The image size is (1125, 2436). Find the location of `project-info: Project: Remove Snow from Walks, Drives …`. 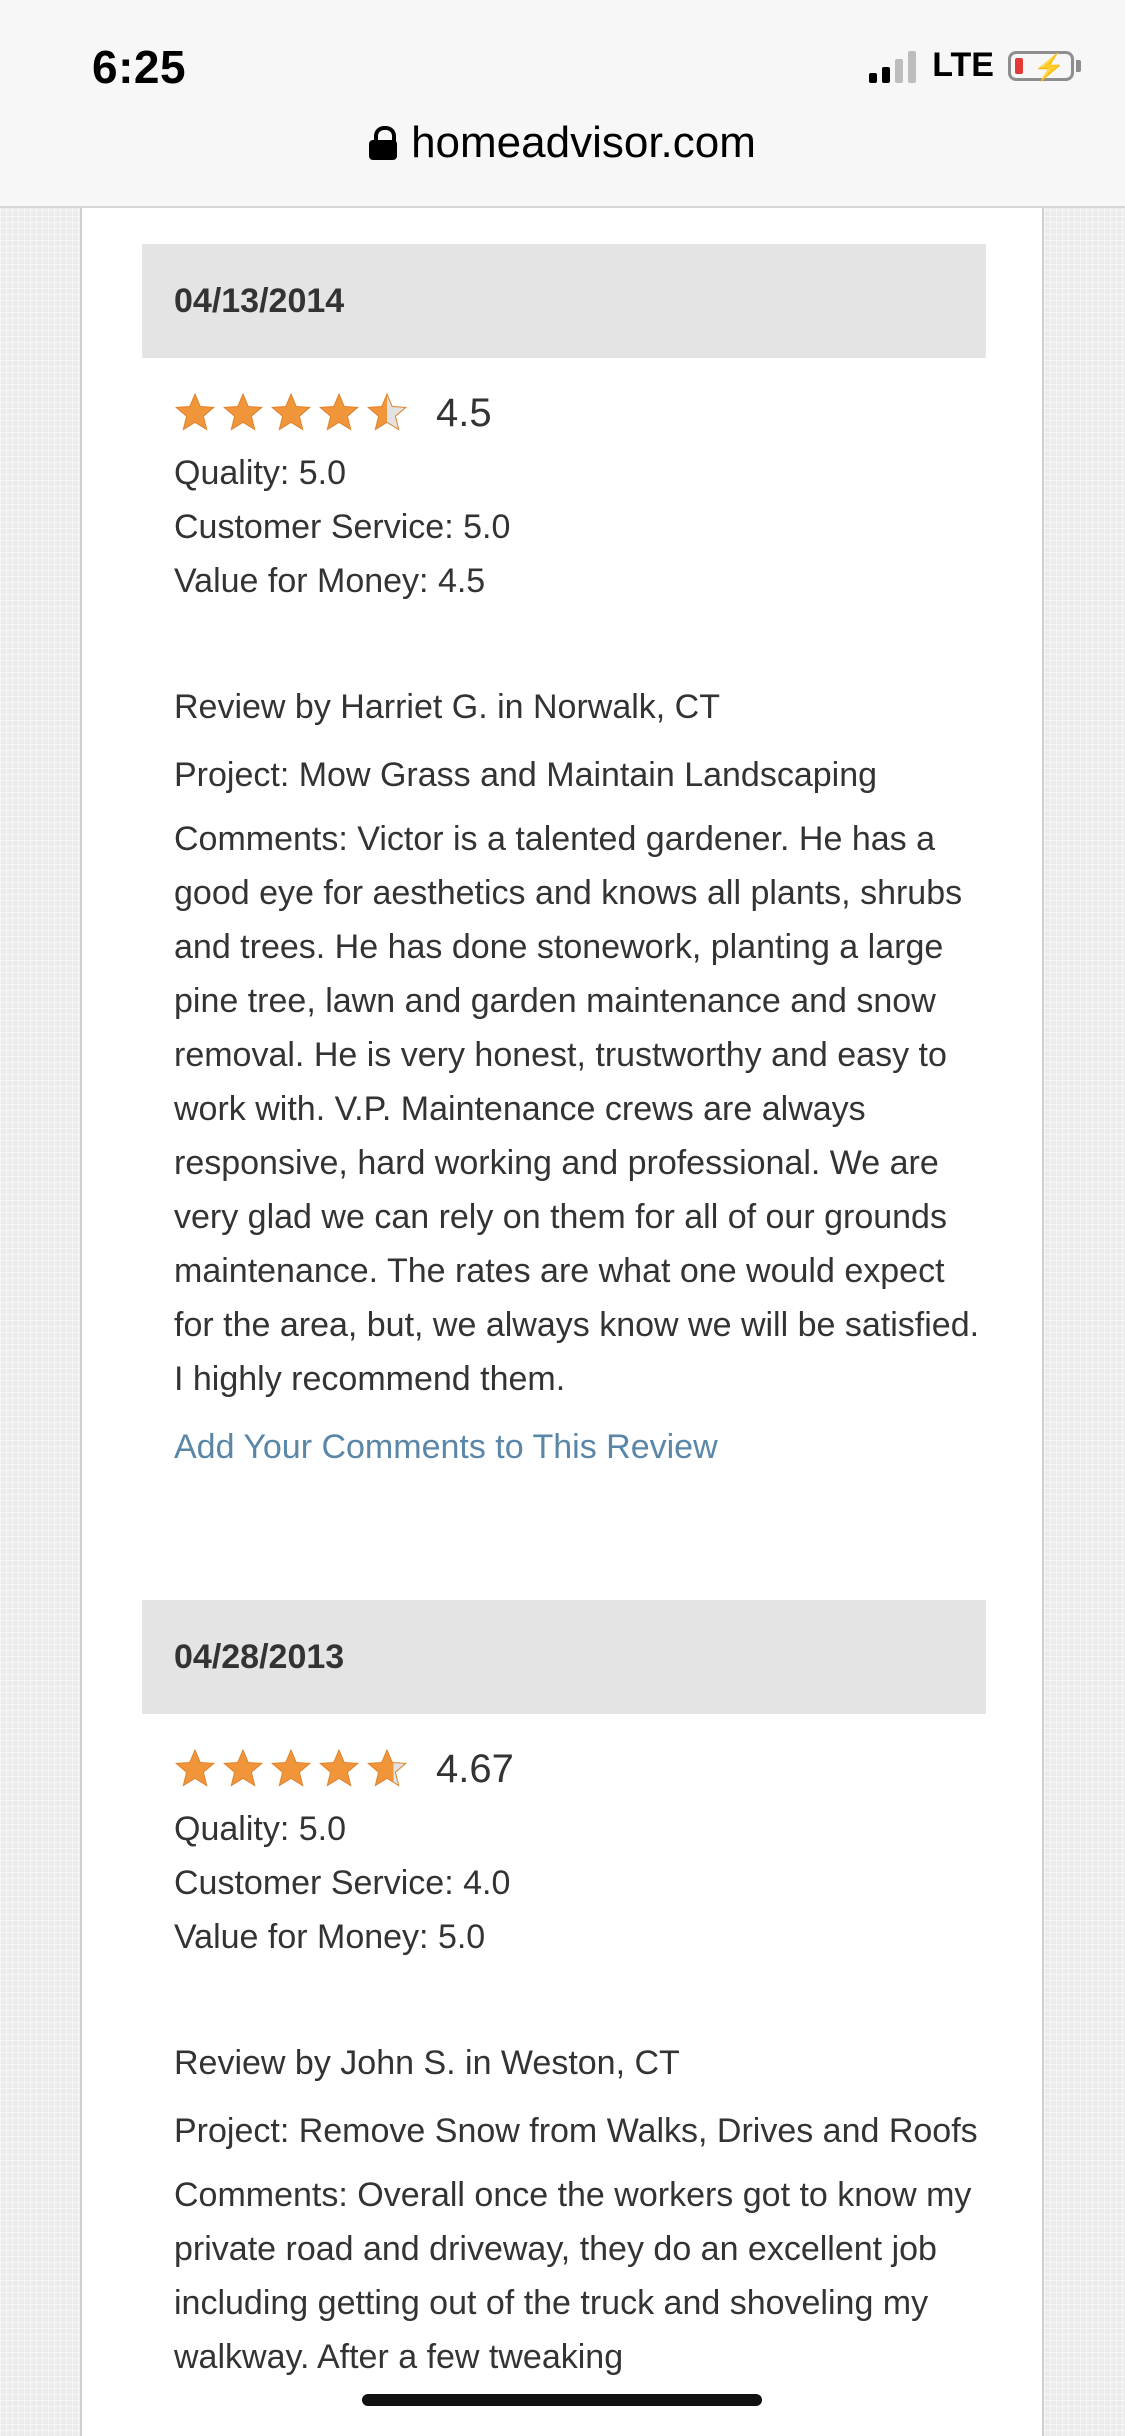

project-info: Project: Remove Snow from Walks, Drives … is located at coordinates (576, 2131).